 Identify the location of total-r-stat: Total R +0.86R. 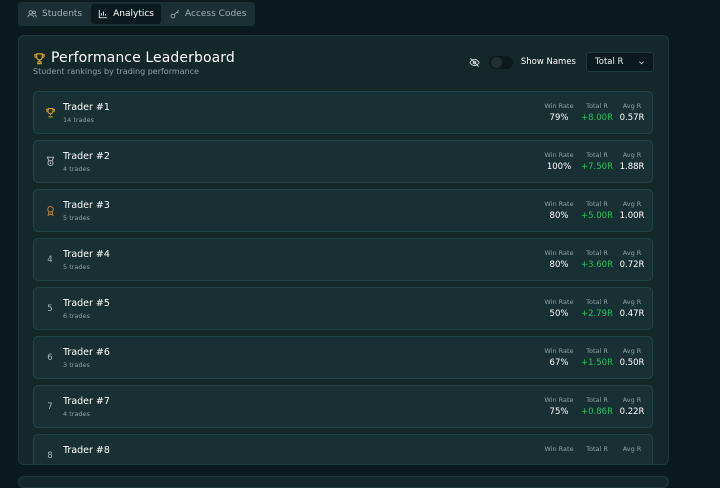
(597, 406).